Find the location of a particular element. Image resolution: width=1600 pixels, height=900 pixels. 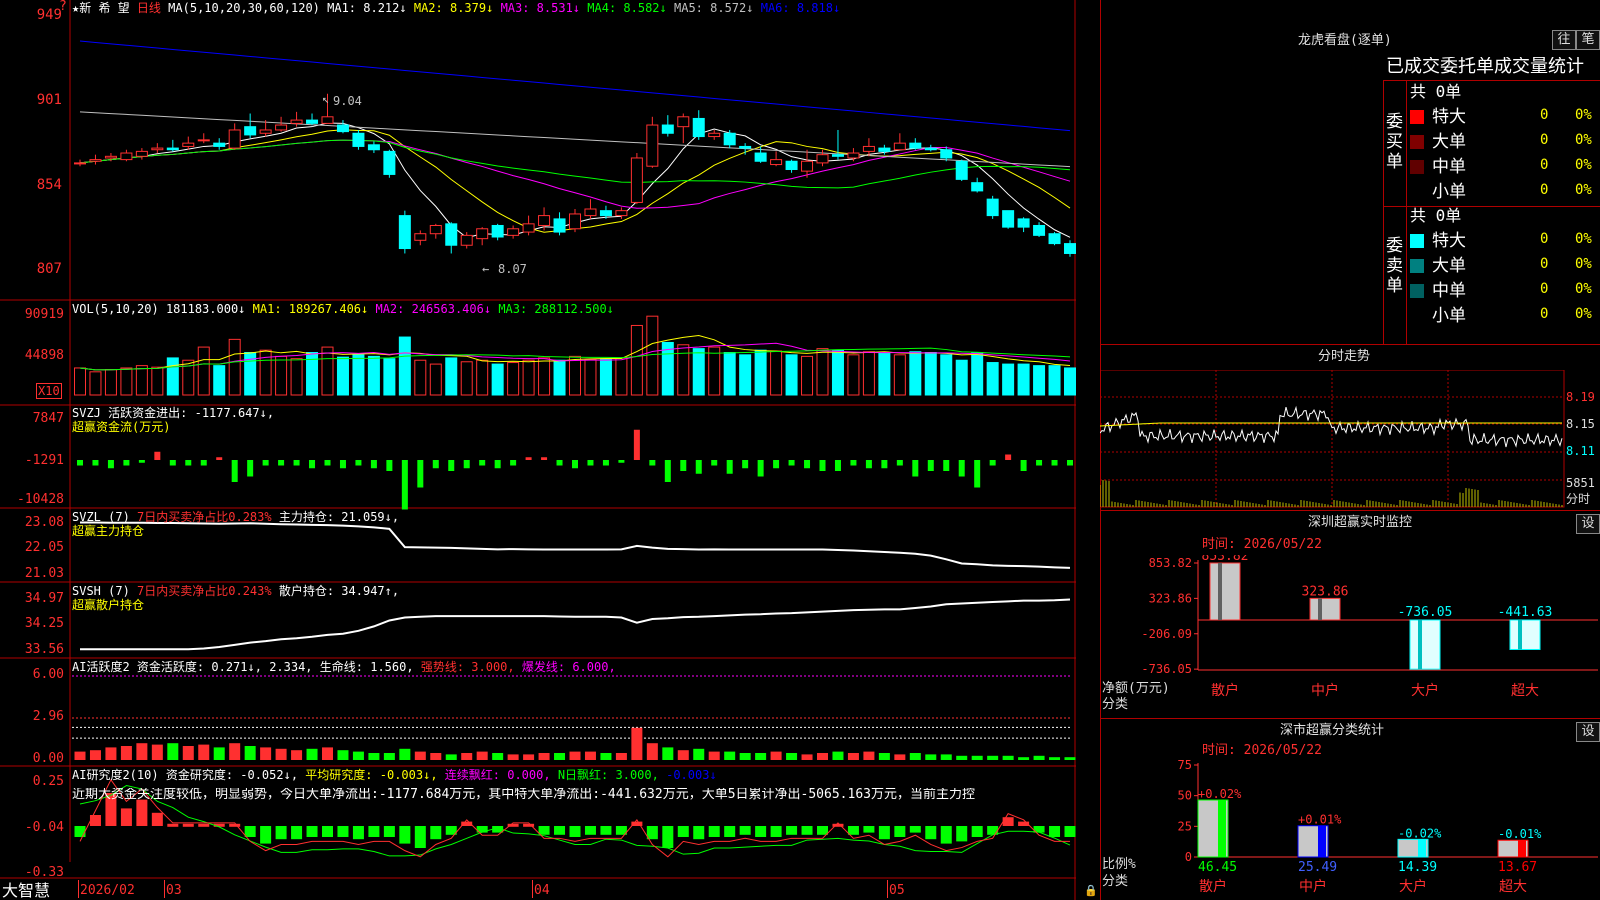

monitor-bar-label: 323.86 is located at coordinates (1325, 591).